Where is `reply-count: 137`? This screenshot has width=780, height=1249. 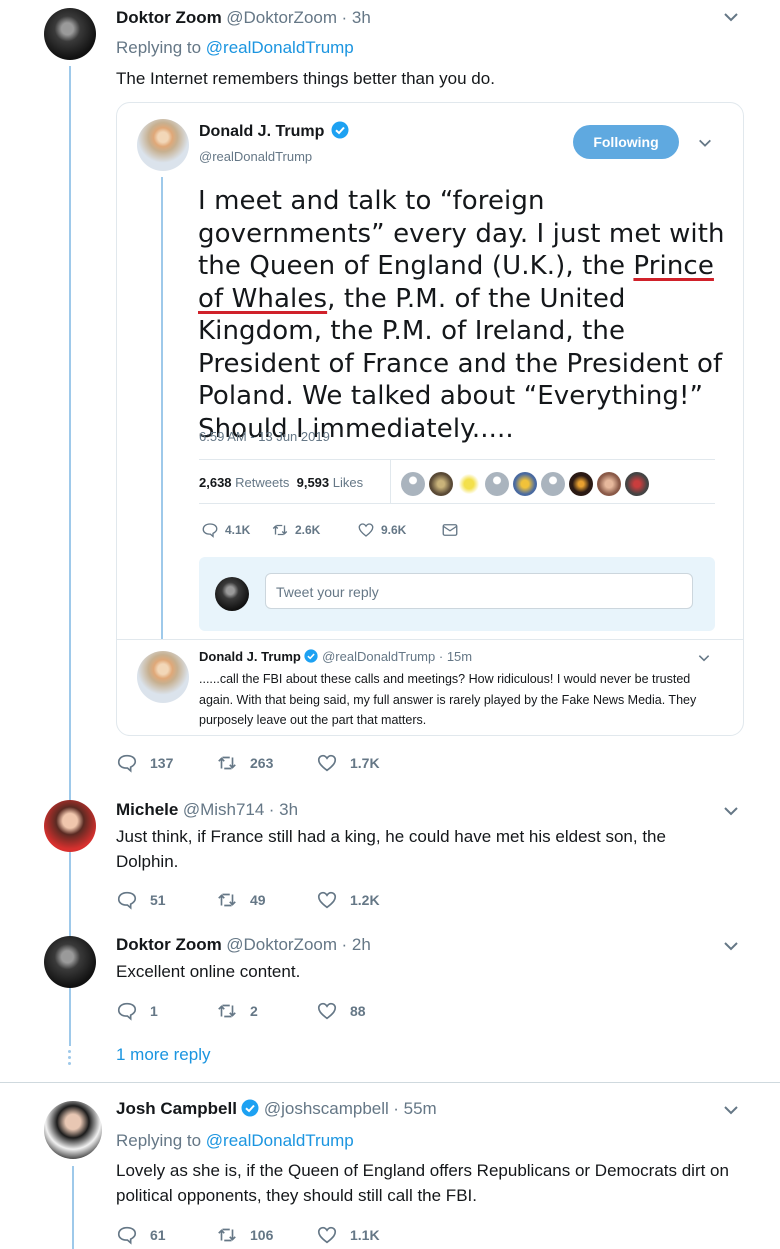
reply-count: 137 is located at coordinates (162, 763).